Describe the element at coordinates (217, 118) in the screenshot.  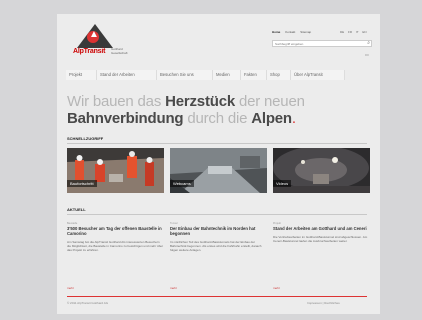
I see `headline-part: durch die` at that location.